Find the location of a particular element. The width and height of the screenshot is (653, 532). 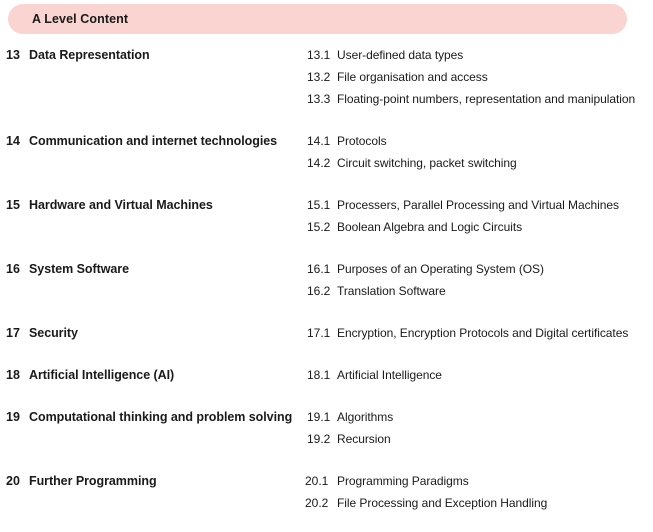

subtopic-label: Boolean Algebra and Logic Circuits is located at coordinates (430, 227).